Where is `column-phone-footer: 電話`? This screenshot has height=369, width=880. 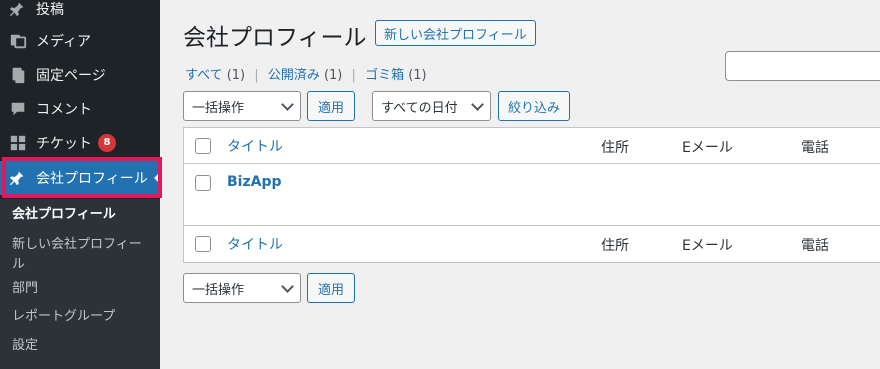
column-phone-footer: 電話 is located at coordinates (815, 246).